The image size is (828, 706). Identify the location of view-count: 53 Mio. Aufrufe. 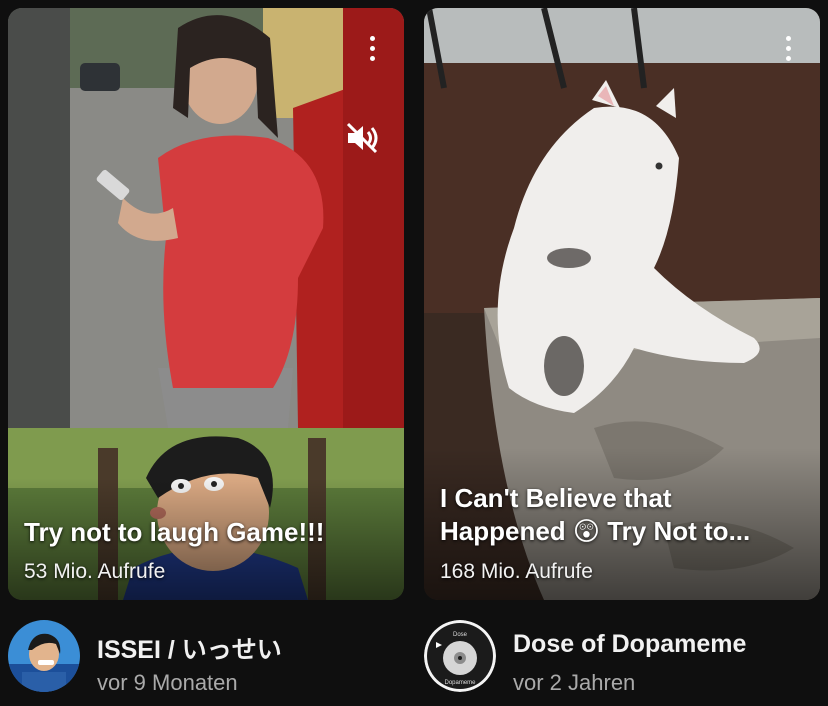
(95, 571).